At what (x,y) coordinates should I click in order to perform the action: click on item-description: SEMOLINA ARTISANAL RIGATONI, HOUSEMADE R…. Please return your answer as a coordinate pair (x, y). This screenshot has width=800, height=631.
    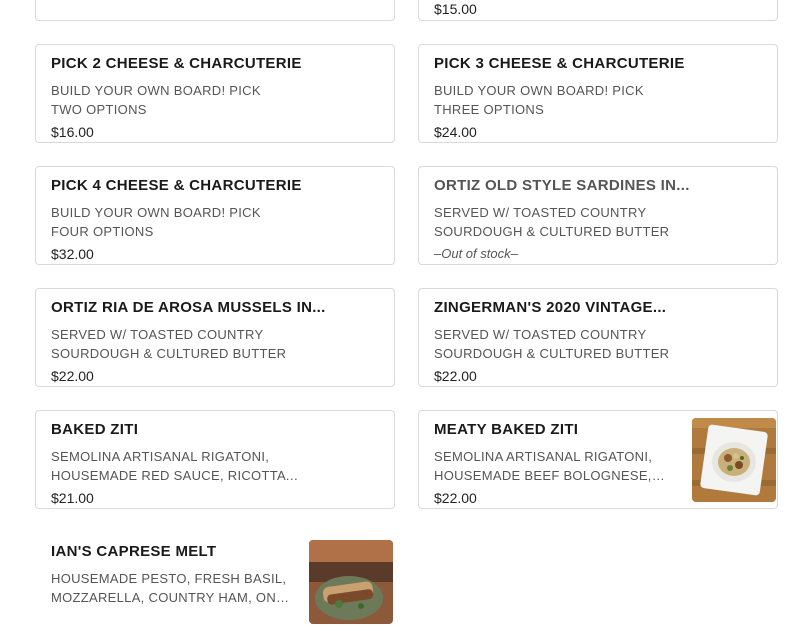
    Looking at the image, I should click on (168, 466).